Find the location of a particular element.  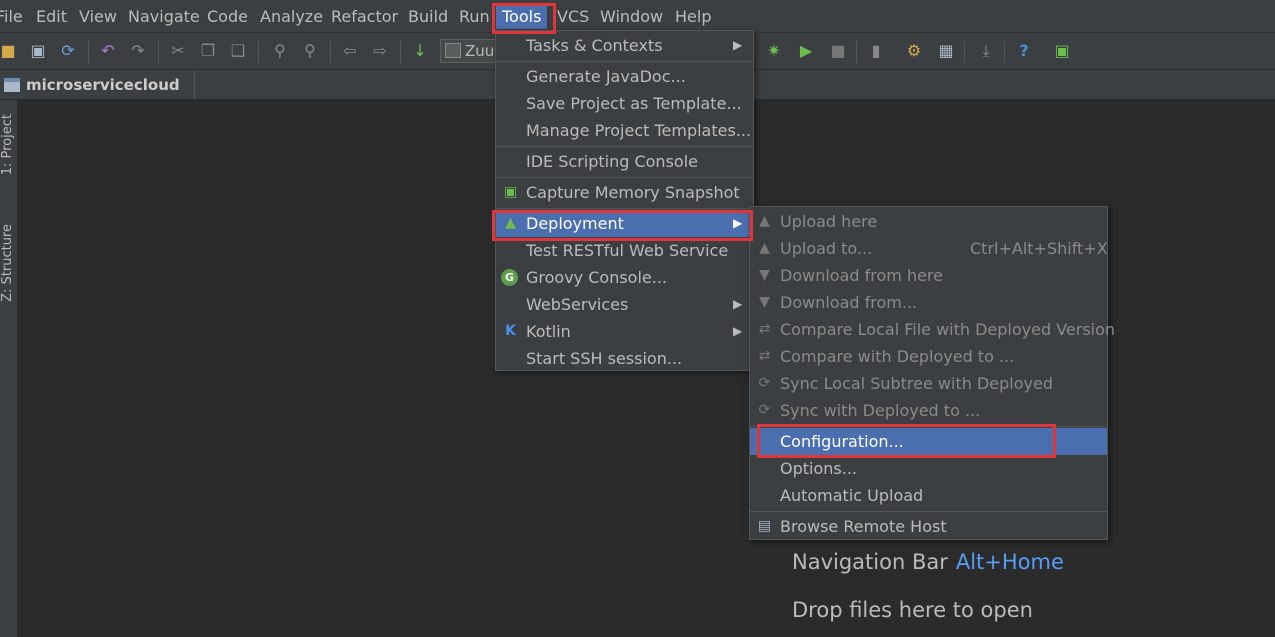

project-structure-icon: ▦ is located at coordinates (946, 51).